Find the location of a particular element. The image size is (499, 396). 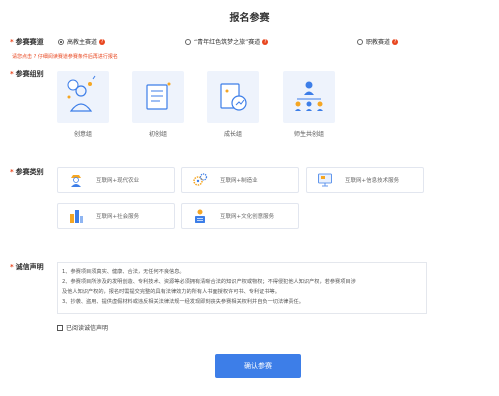

declaration-label: * 诚信声明 is located at coordinates (27, 267).